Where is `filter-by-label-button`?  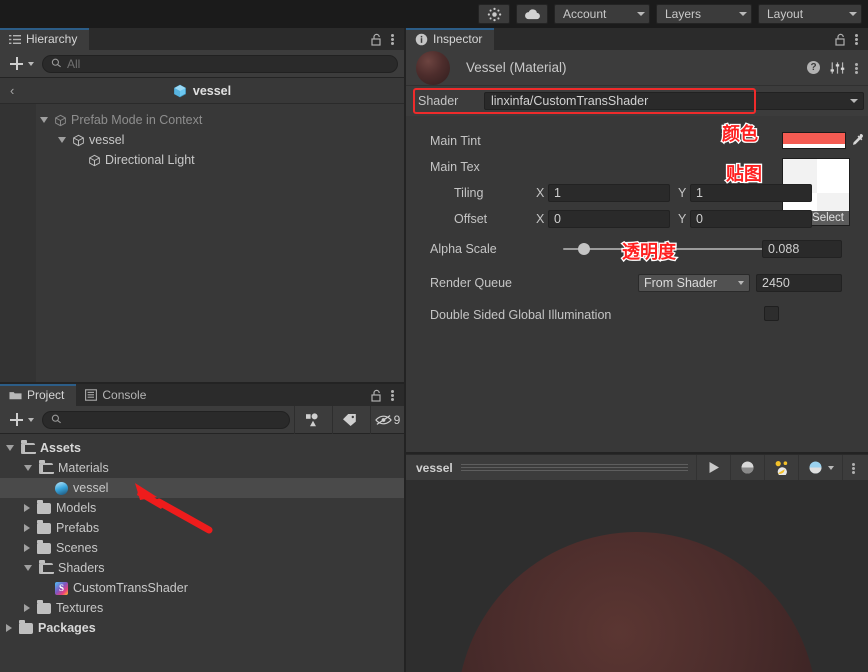 filter-by-label-button is located at coordinates (349, 419).